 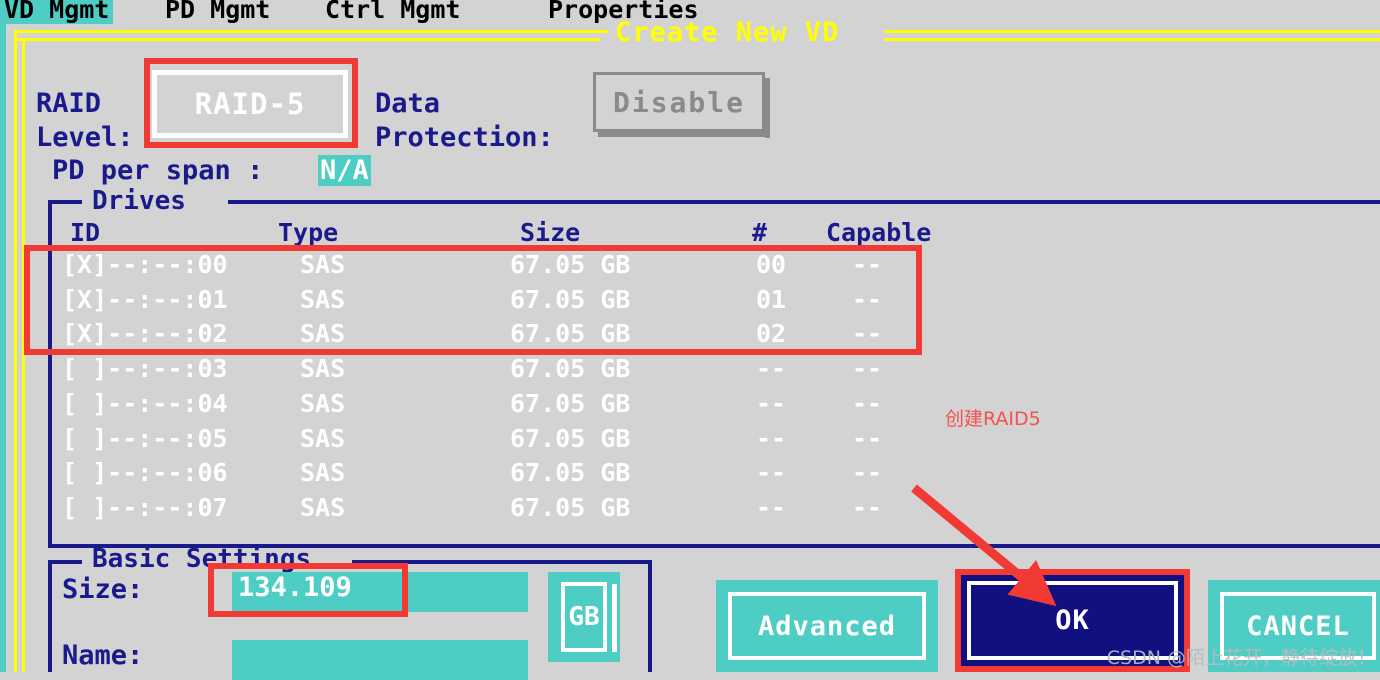 I want to click on size-label: Size:, so click(x=103, y=589).